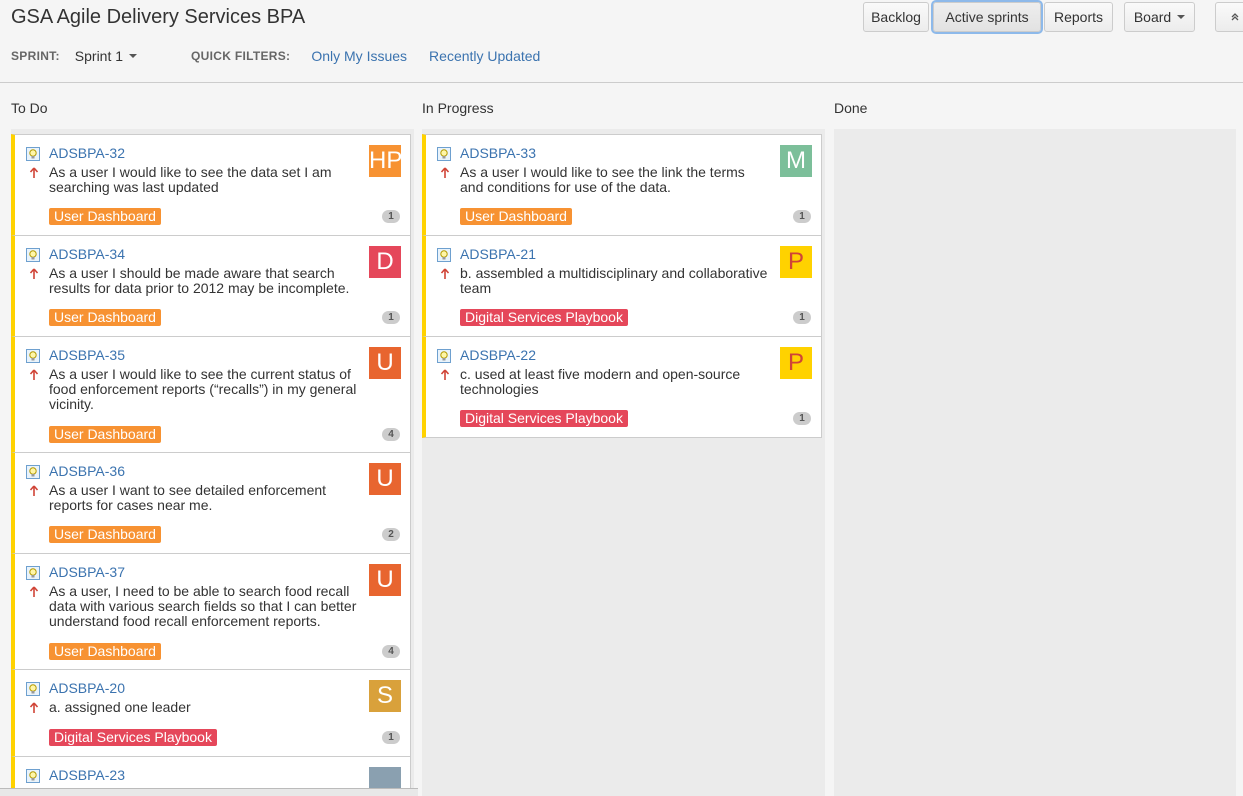 This screenshot has width=1243, height=796. I want to click on issue-key: ADSBPA-23, so click(87, 775).